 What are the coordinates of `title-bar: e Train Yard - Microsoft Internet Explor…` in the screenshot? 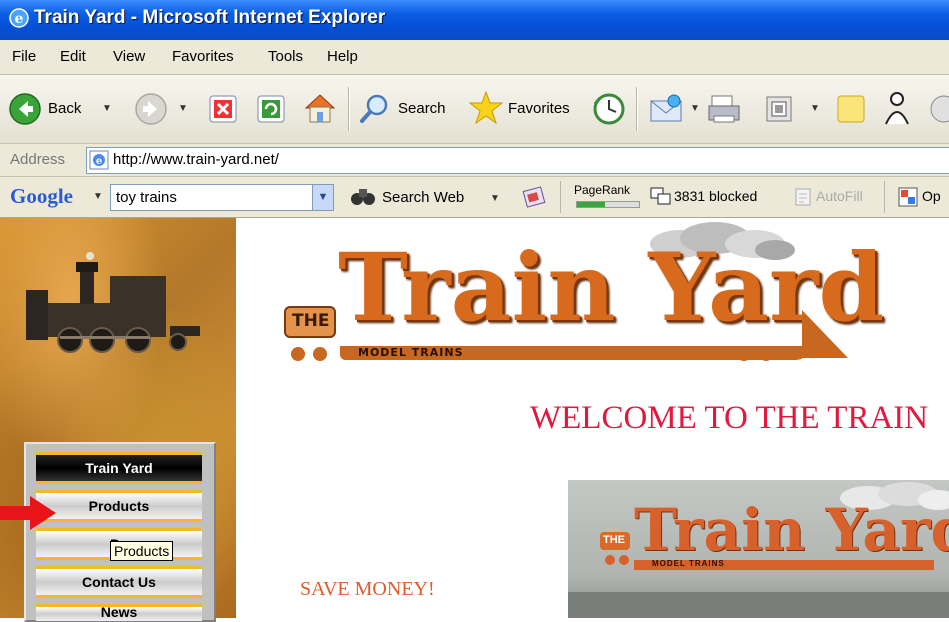 It's located at (474, 20).